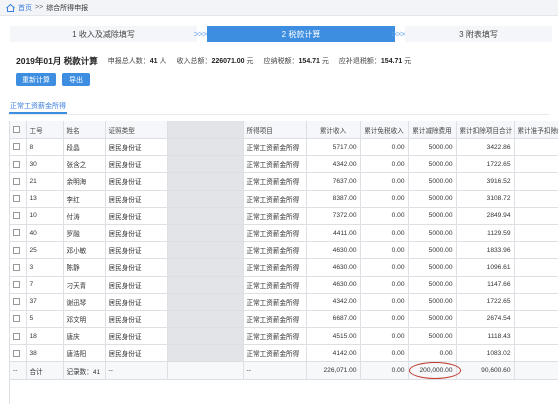 The image size is (558, 404). What do you see at coordinates (84, 164) in the screenshot?
I see `cell-name: 张含之` at bounding box center [84, 164].